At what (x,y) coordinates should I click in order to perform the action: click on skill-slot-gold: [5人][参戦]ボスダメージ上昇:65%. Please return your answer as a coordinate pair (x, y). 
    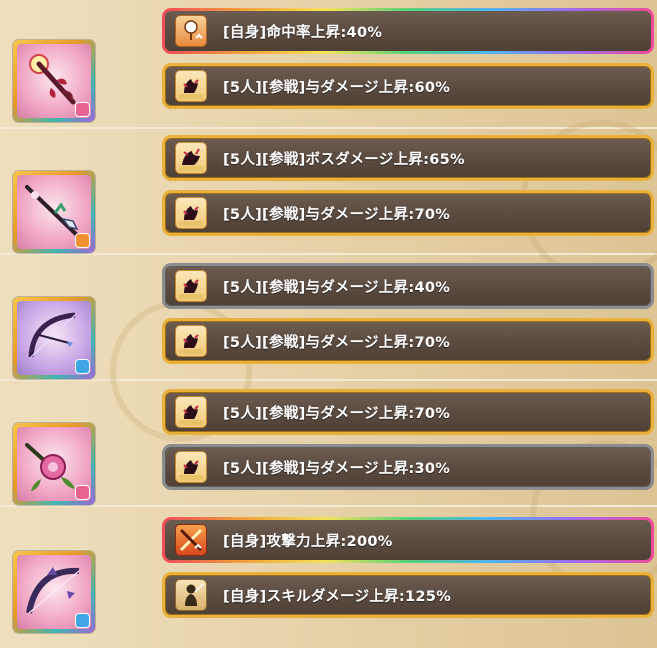
    Looking at the image, I should click on (408, 158).